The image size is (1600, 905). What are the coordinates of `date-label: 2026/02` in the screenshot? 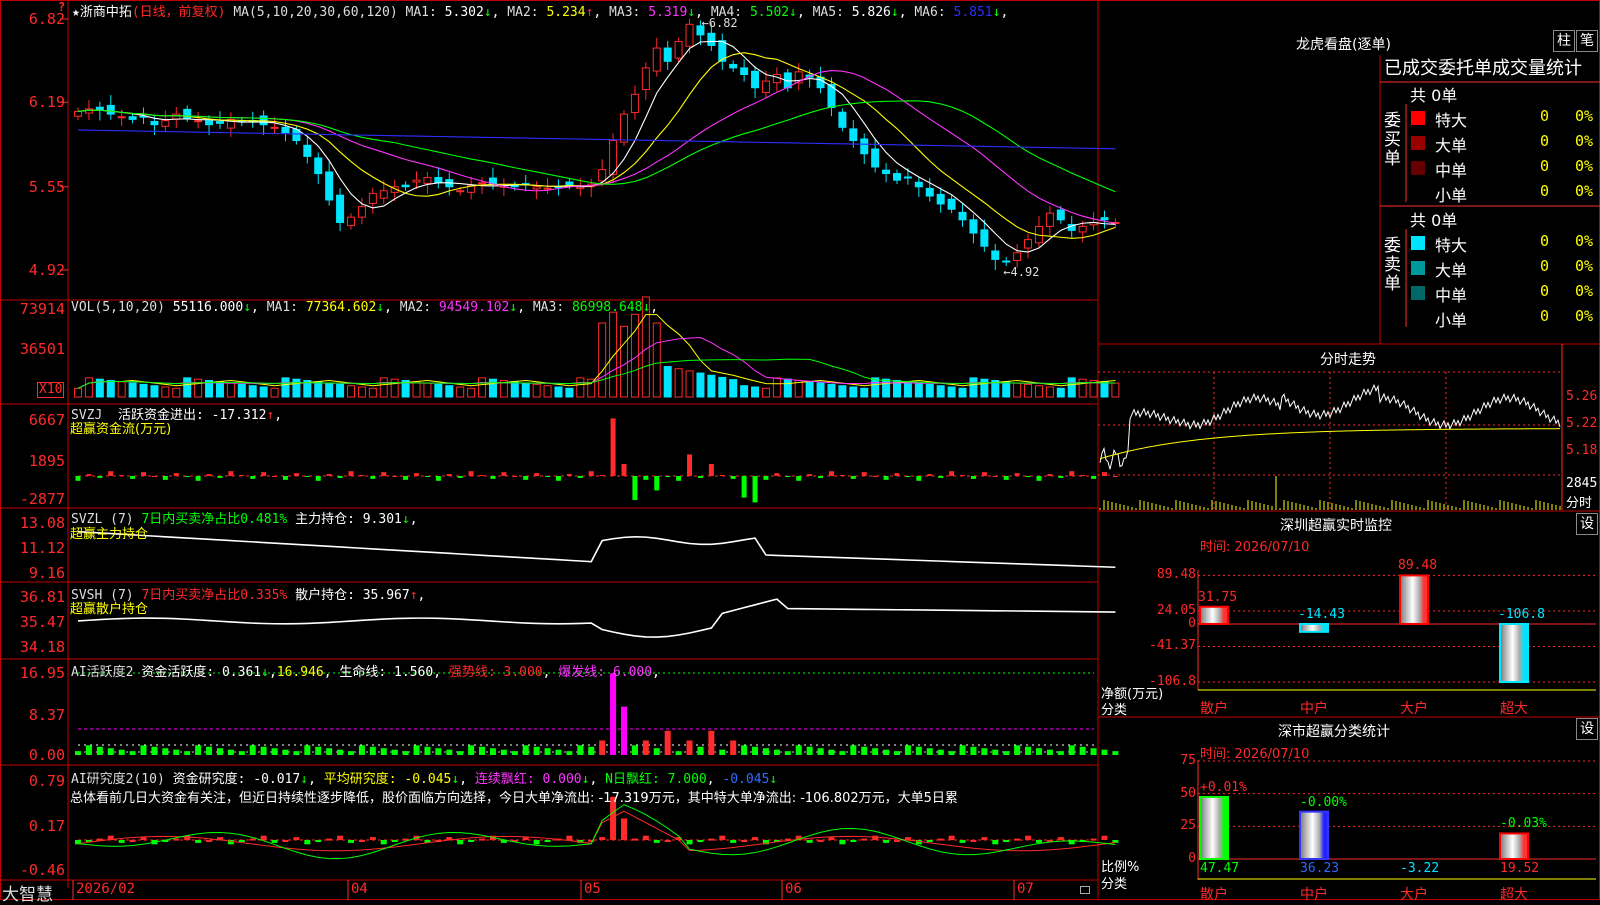 It's located at (106, 889).